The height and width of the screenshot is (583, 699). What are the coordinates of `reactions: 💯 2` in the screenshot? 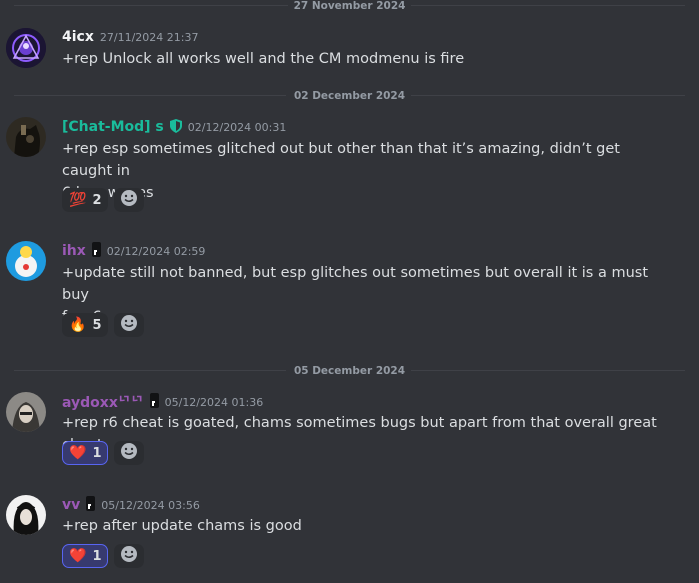 It's located at (103, 200).